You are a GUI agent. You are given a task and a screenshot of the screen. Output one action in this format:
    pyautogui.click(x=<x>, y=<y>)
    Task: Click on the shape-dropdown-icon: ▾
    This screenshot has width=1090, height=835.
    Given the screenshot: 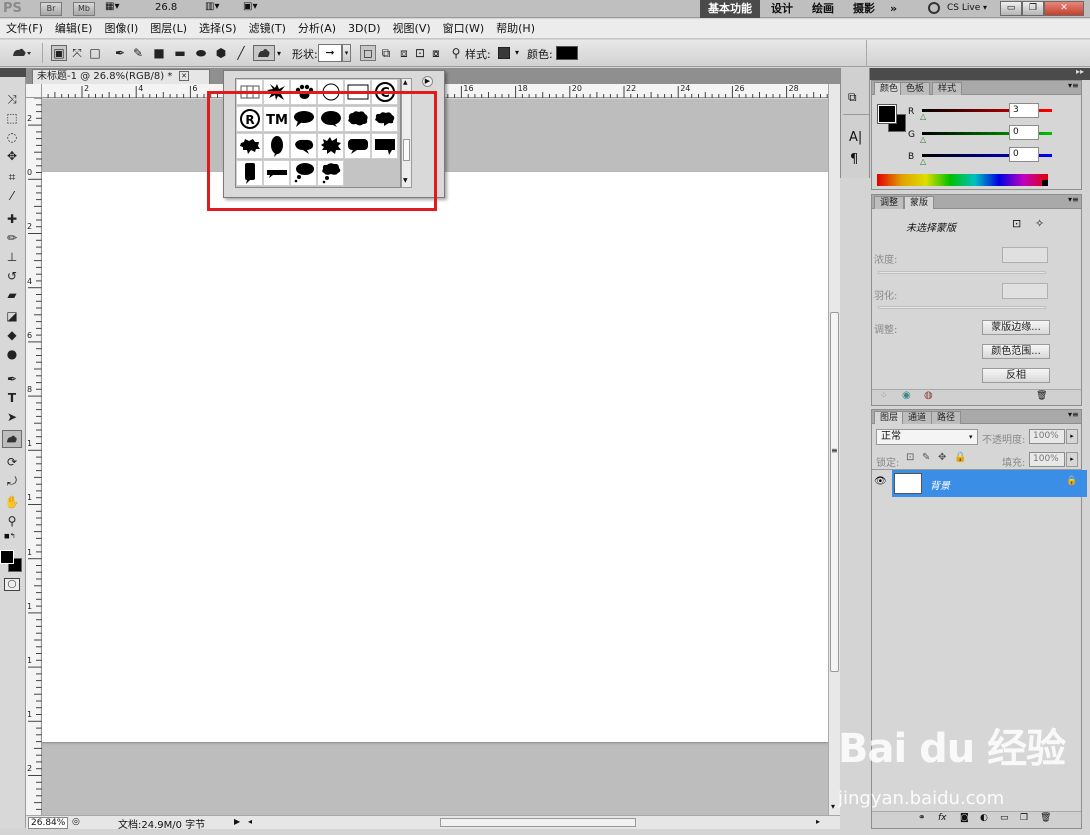 What is the action you would take?
    pyautogui.click(x=346, y=53)
    